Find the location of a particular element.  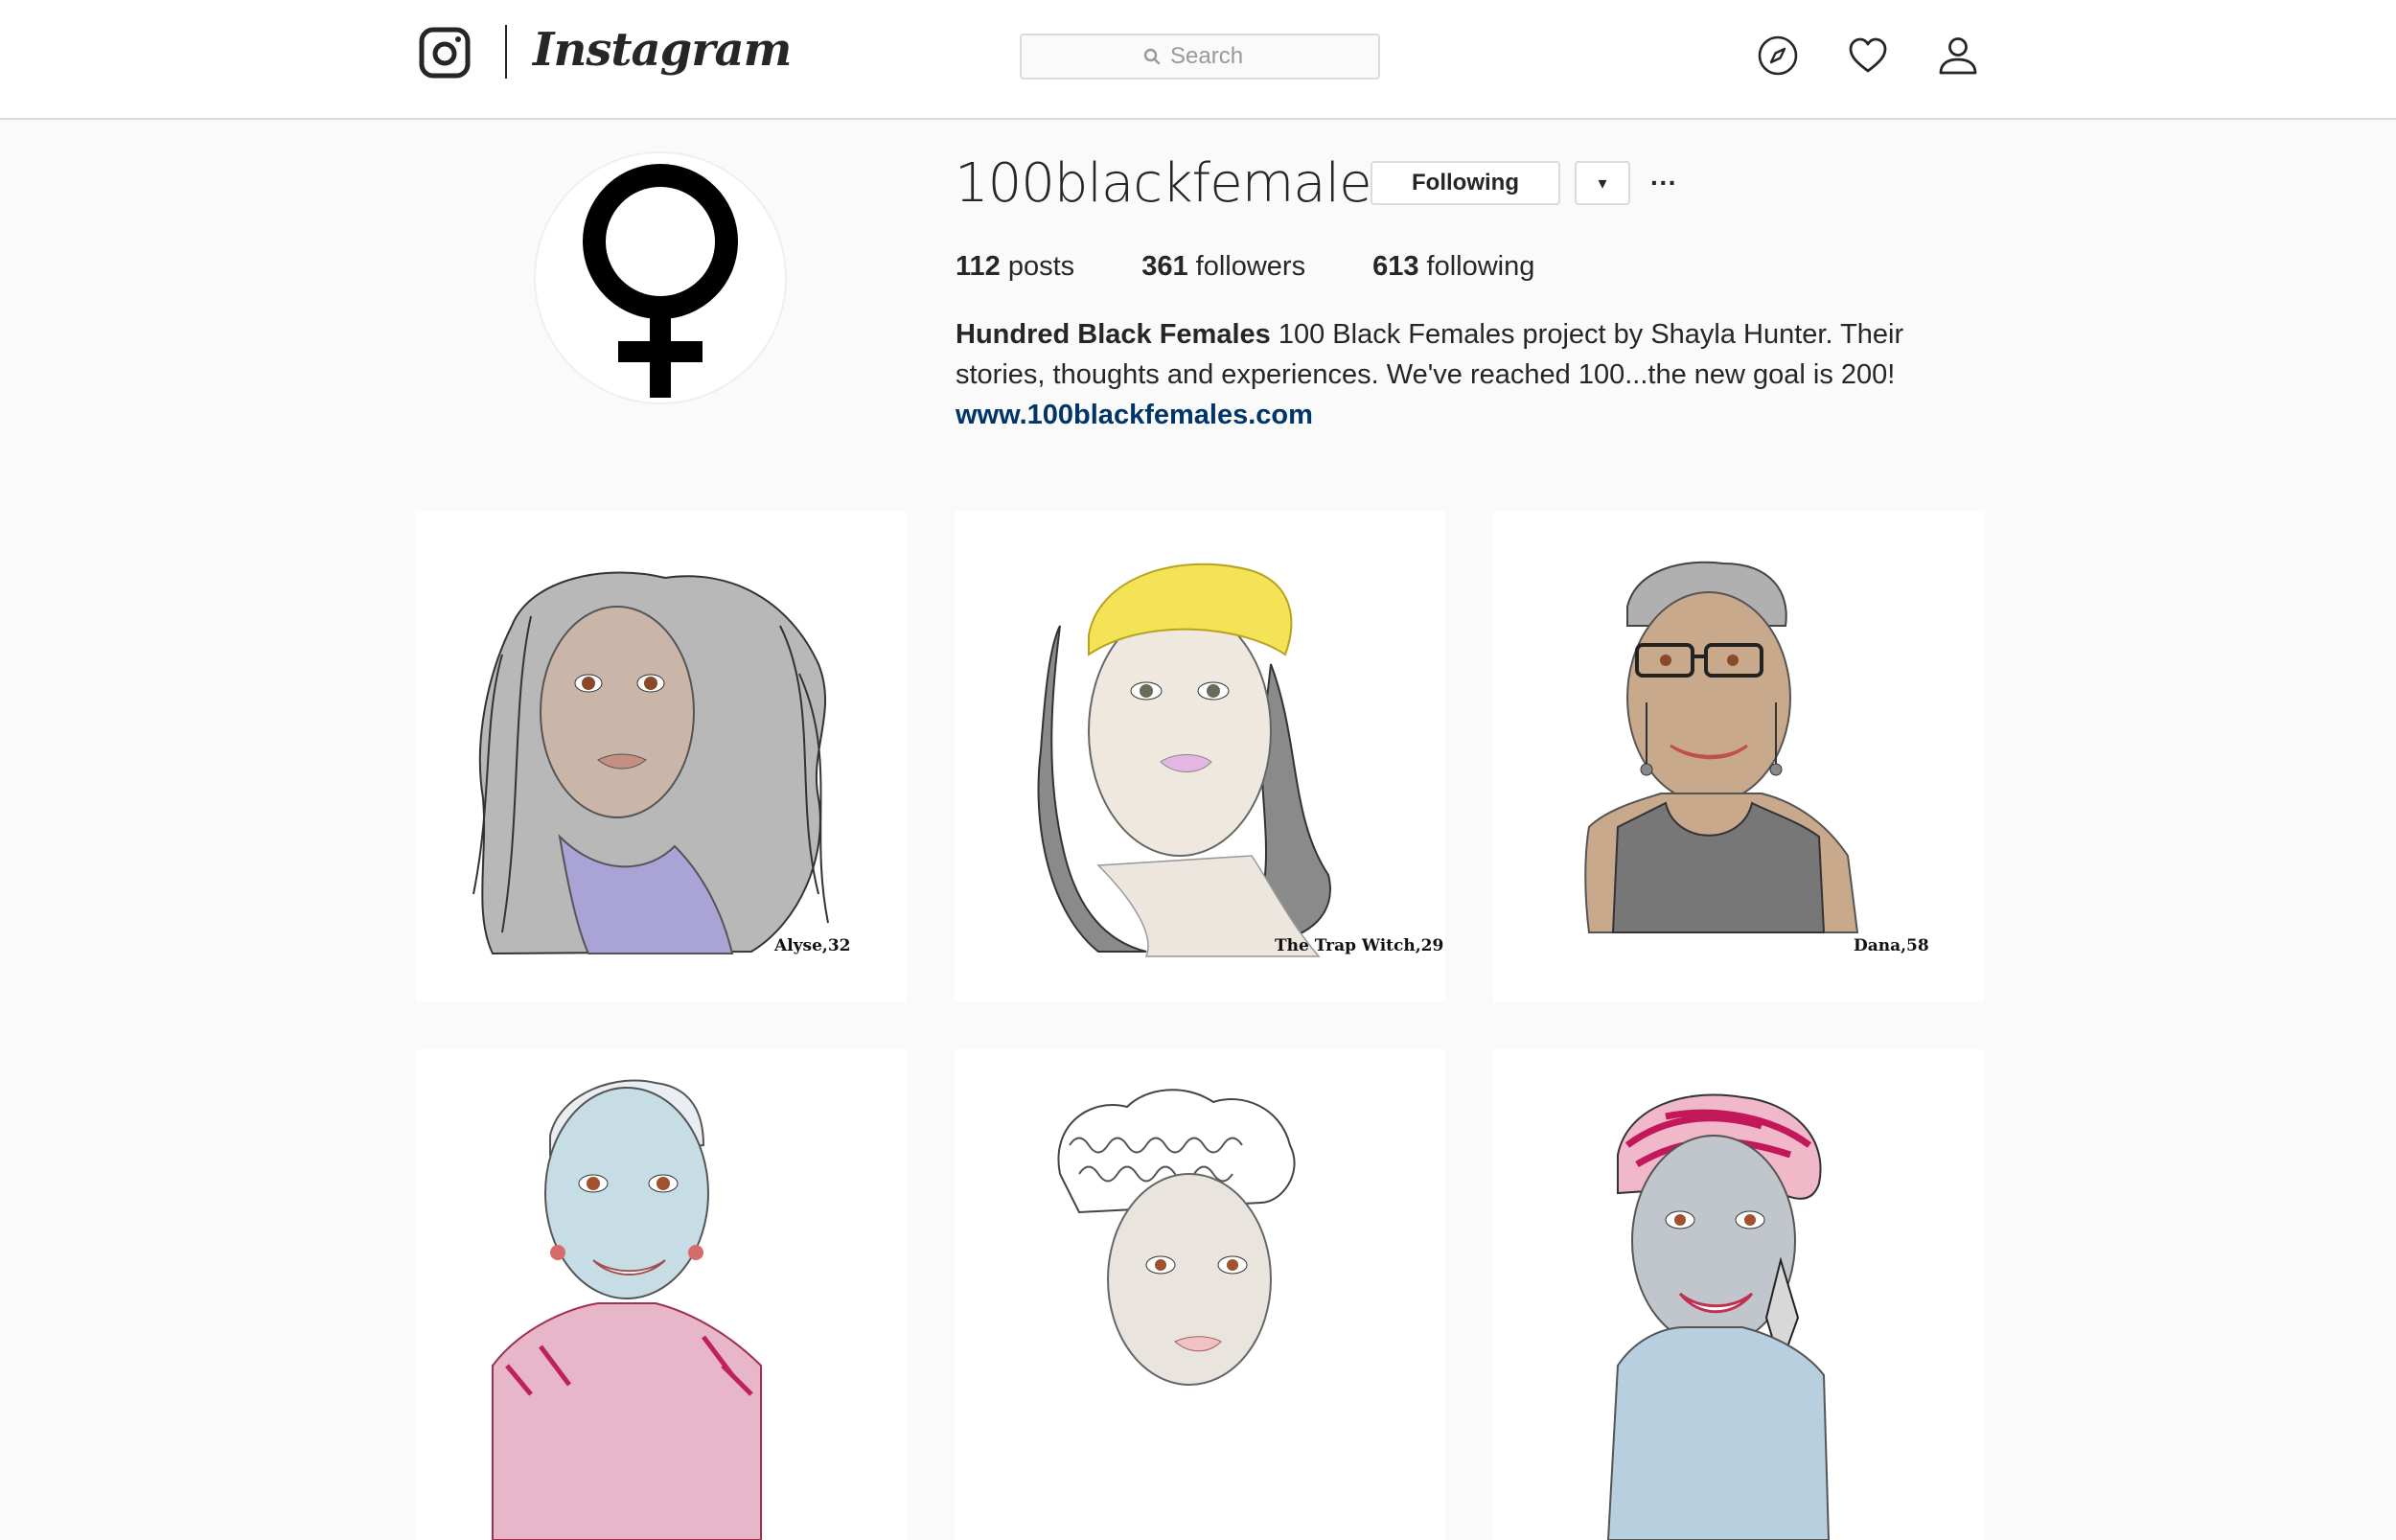

followers-count: 361 is located at coordinates (1165, 266).